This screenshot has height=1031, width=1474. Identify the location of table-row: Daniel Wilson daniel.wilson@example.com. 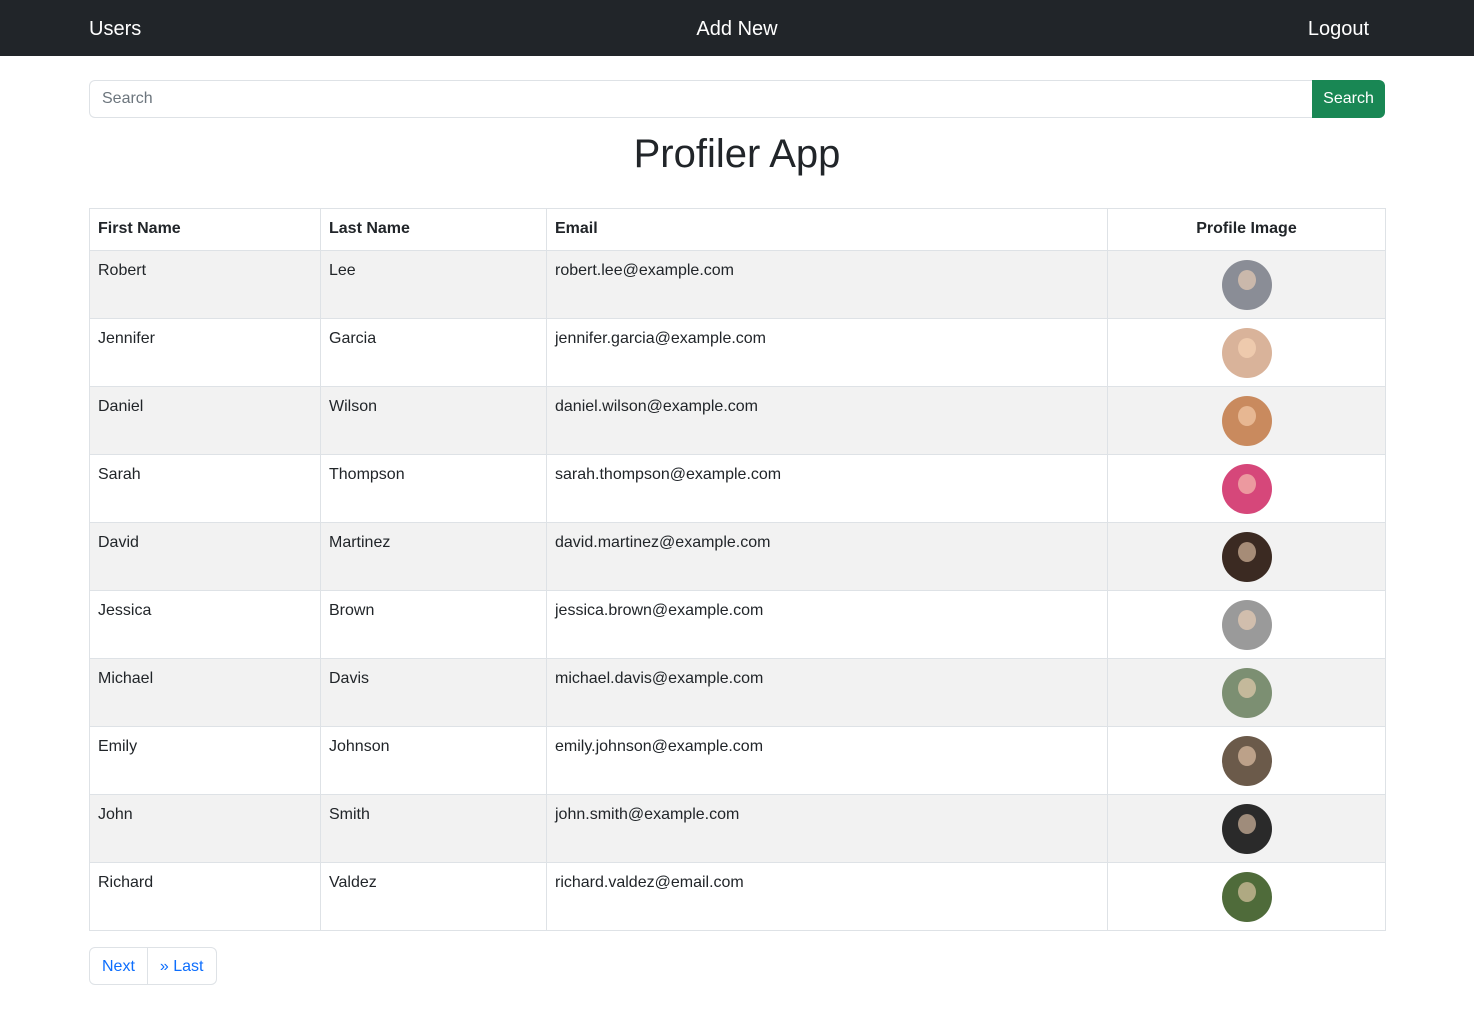
(737, 420).